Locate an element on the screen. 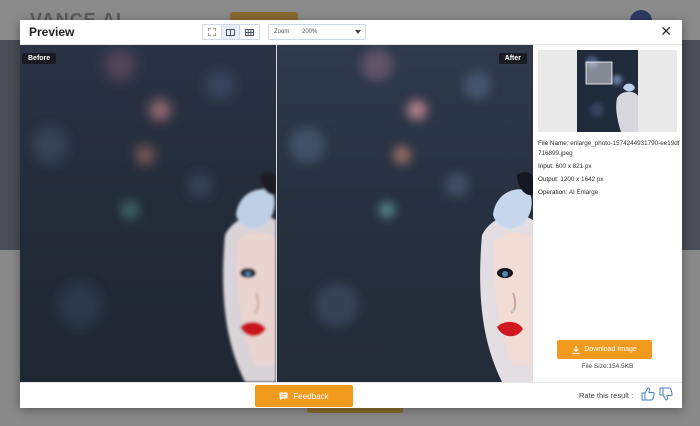 The image size is (700, 426). operation-value: AI Enlarge is located at coordinates (583, 192).